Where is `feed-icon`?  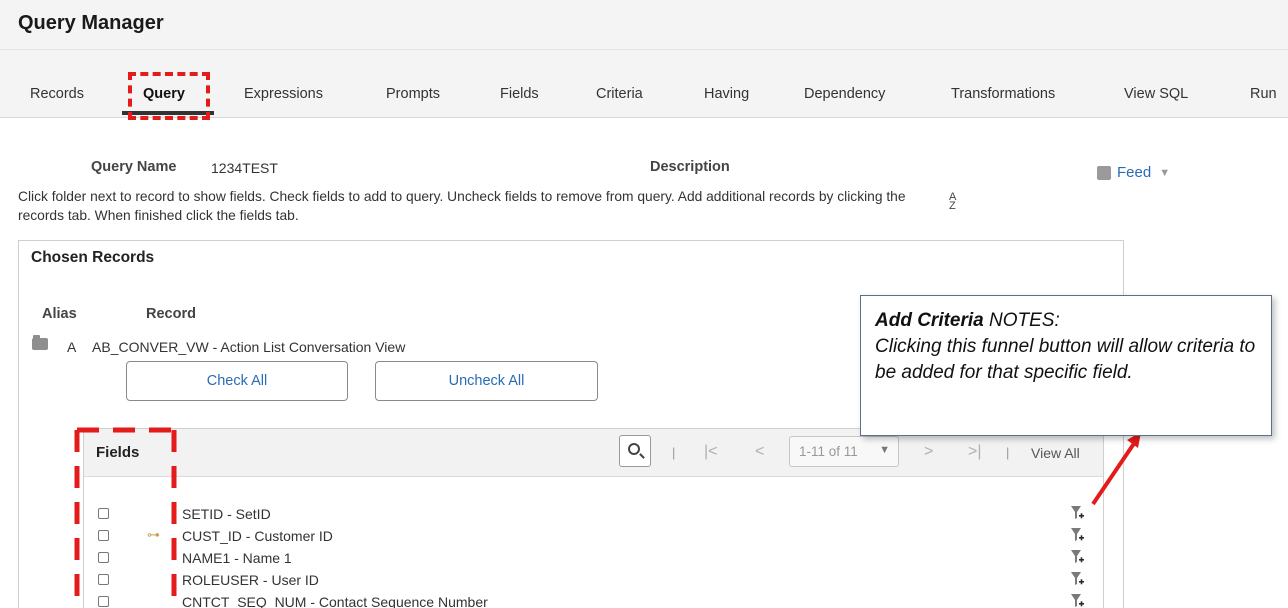 feed-icon is located at coordinates (1104, 172).